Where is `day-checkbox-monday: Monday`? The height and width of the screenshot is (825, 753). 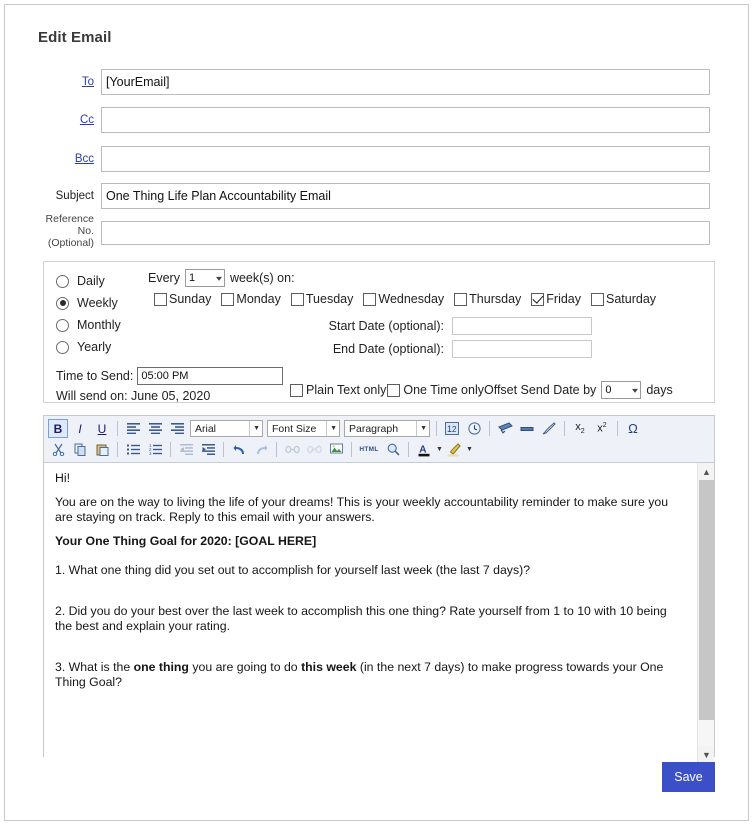 day-checkbox-monday: Monday is located at coordinates (251, 299).